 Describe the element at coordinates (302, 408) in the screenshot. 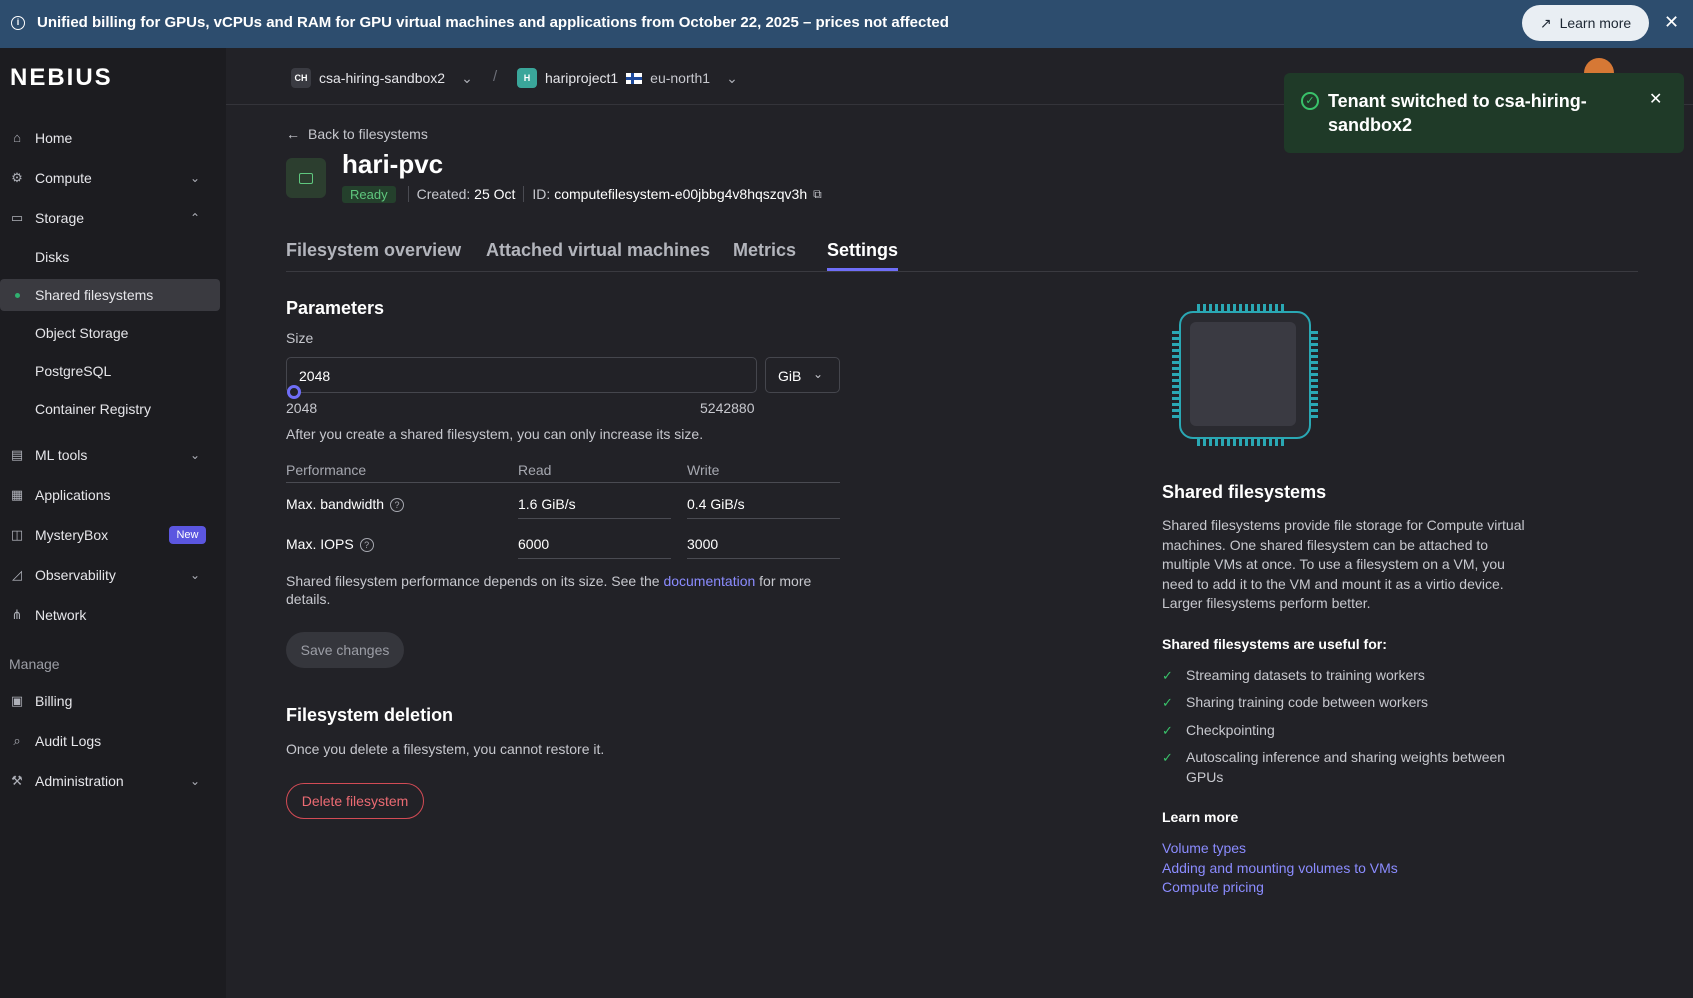

I see `slider-min: 2048` at that location.